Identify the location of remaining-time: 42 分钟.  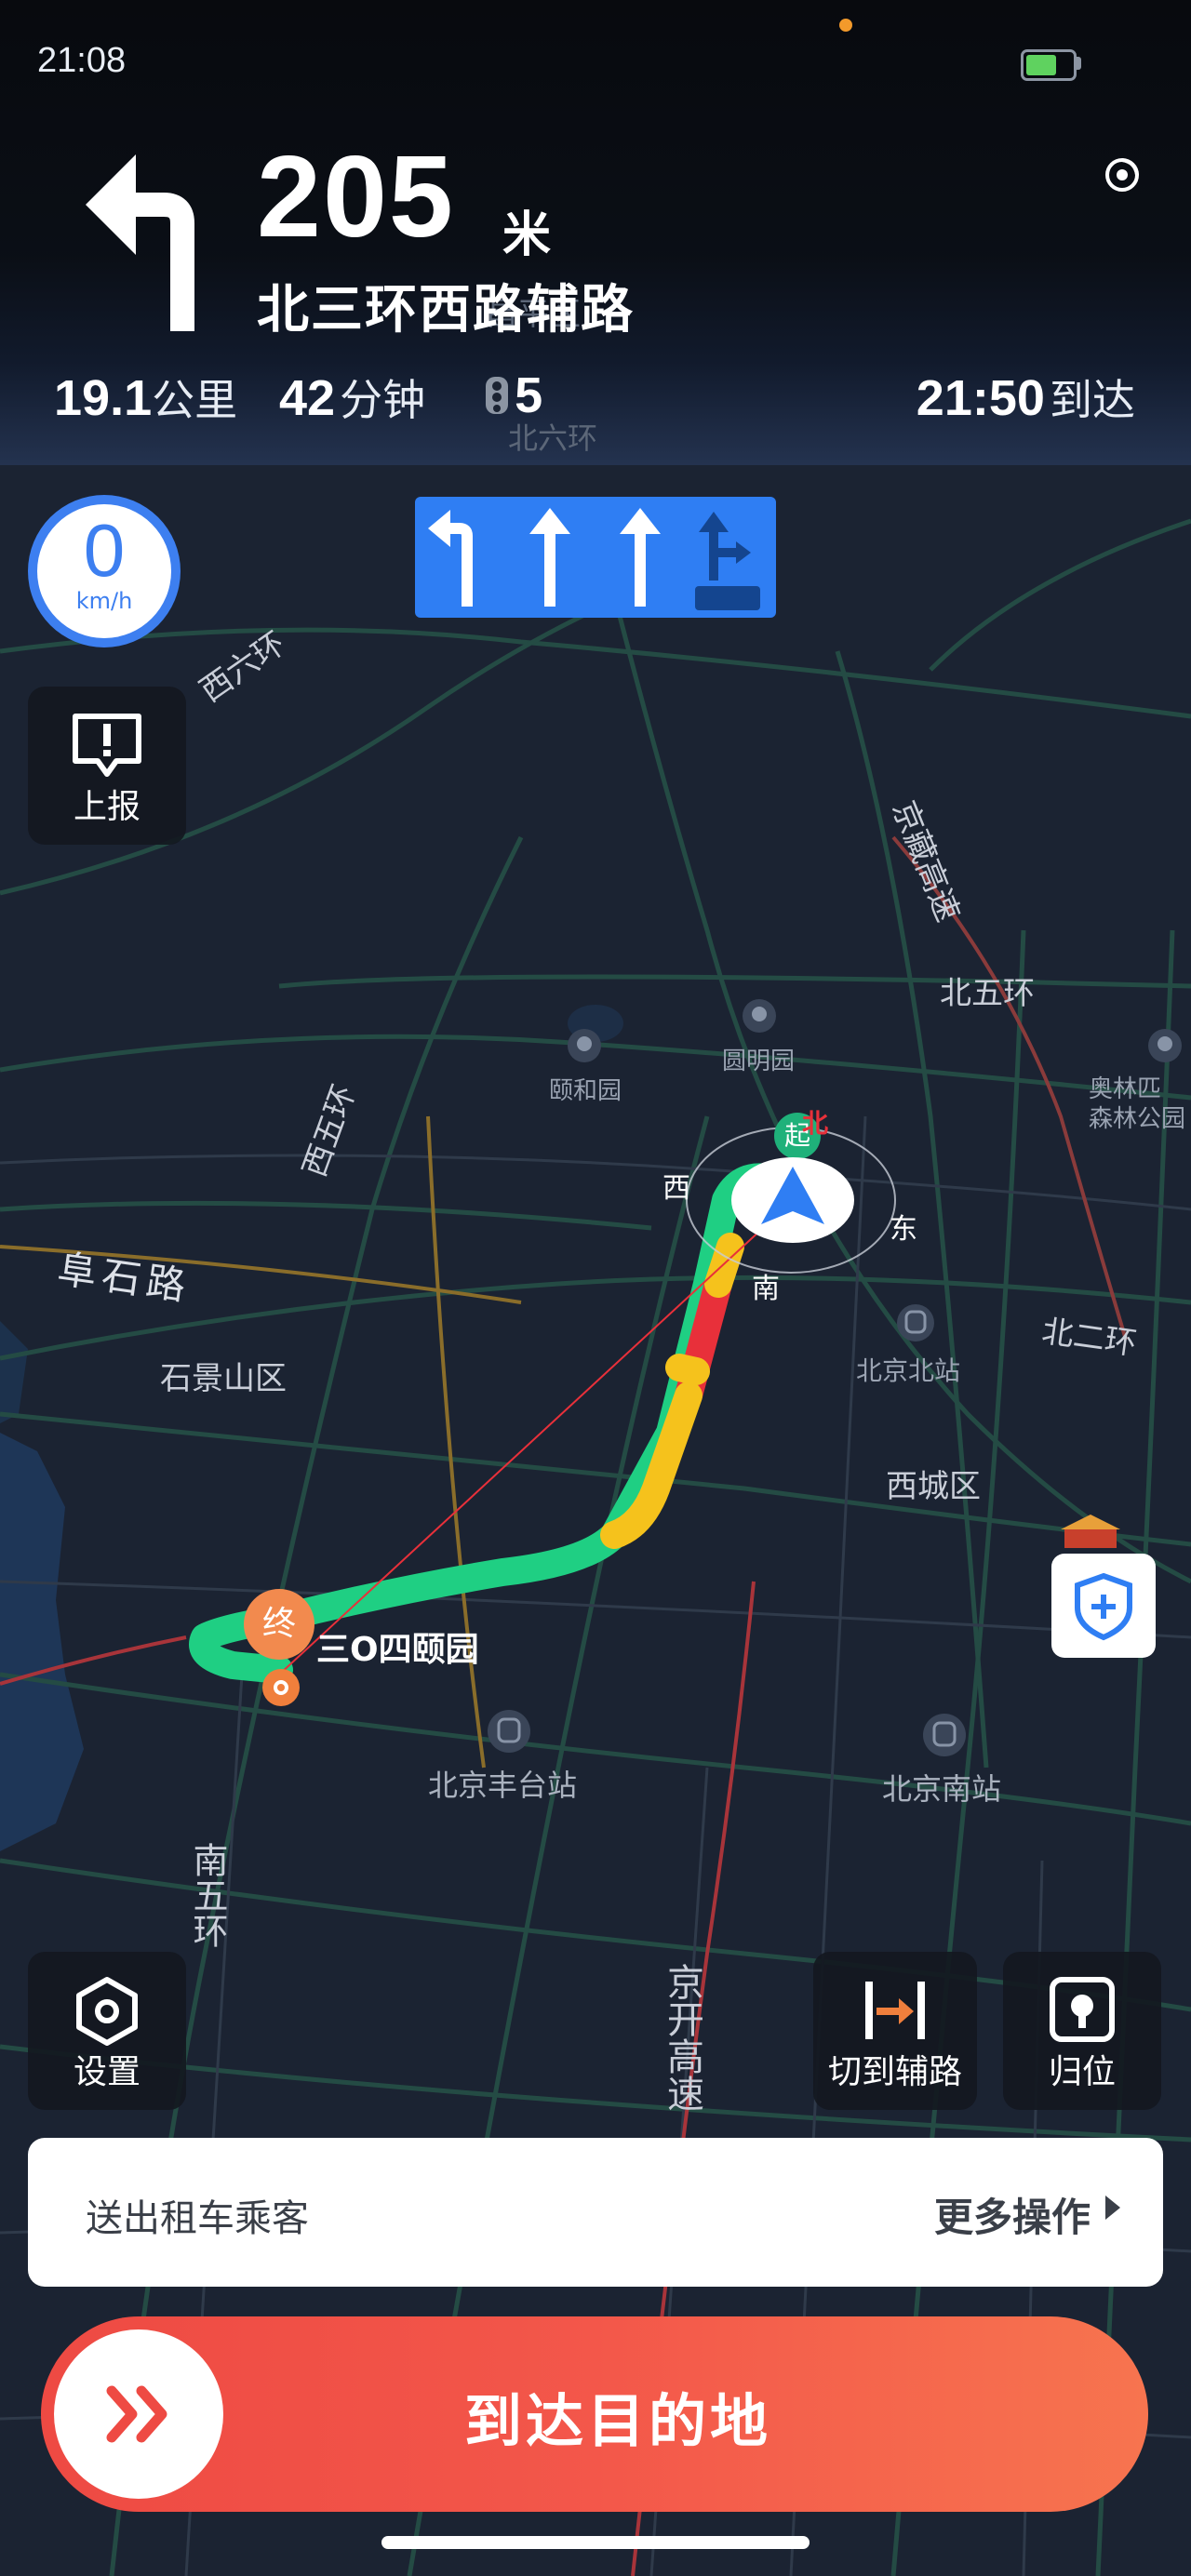
(352, 398).